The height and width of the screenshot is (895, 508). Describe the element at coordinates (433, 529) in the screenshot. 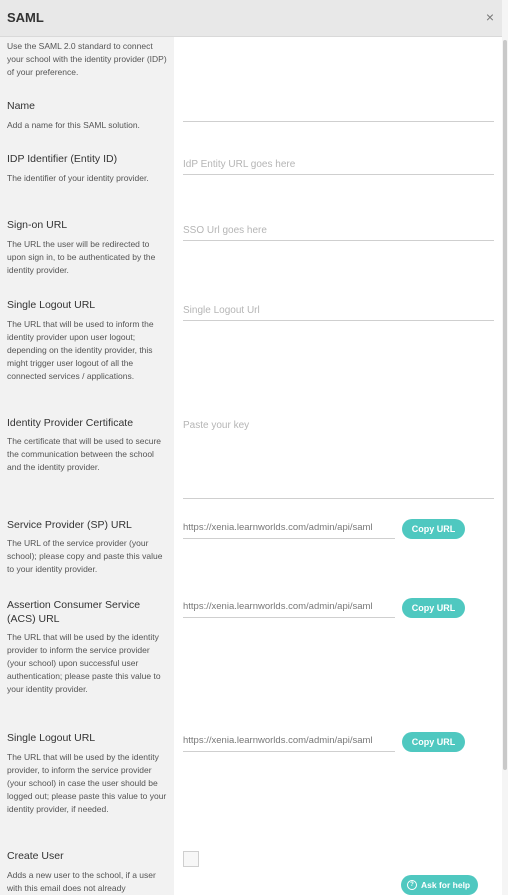

I see `copy-sp-url-button: Copy URL` at that location.